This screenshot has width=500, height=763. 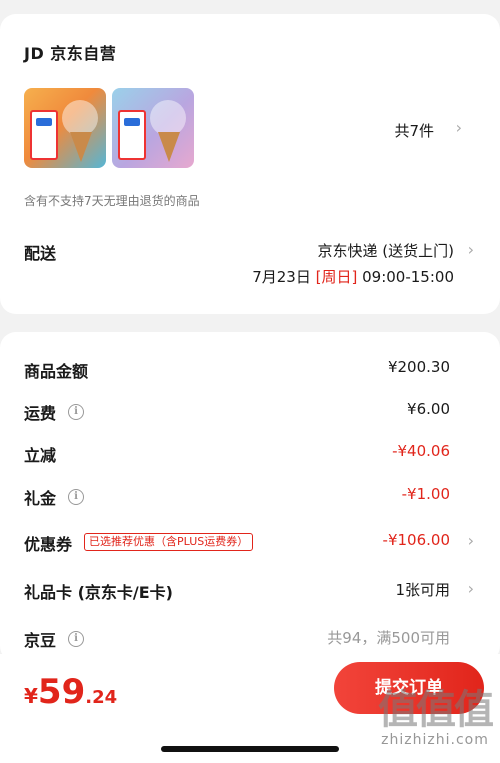 I want to click on delivery-label: 配送, so click(x=40, y=253).